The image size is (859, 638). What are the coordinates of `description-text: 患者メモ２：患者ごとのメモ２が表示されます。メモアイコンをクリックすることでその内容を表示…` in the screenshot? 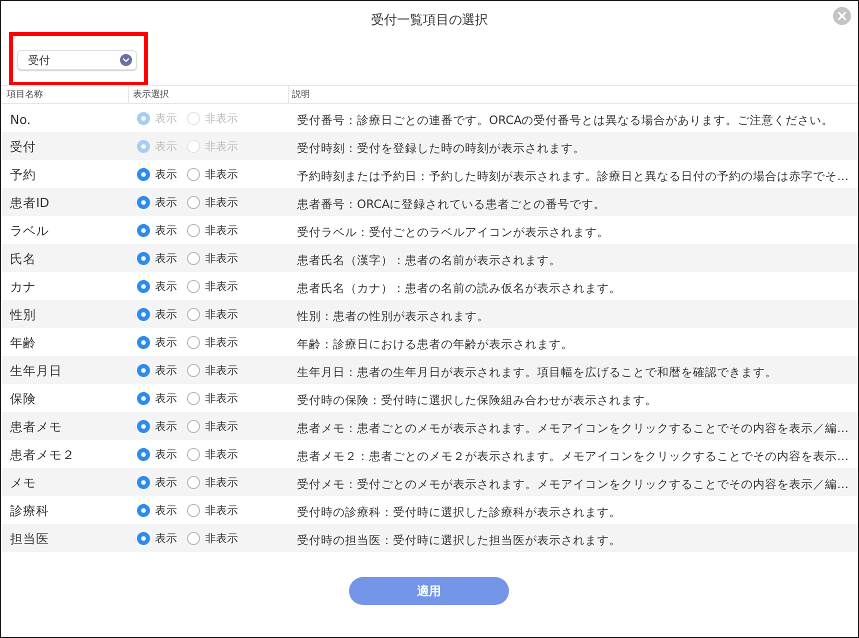 It's located at (573, 455).